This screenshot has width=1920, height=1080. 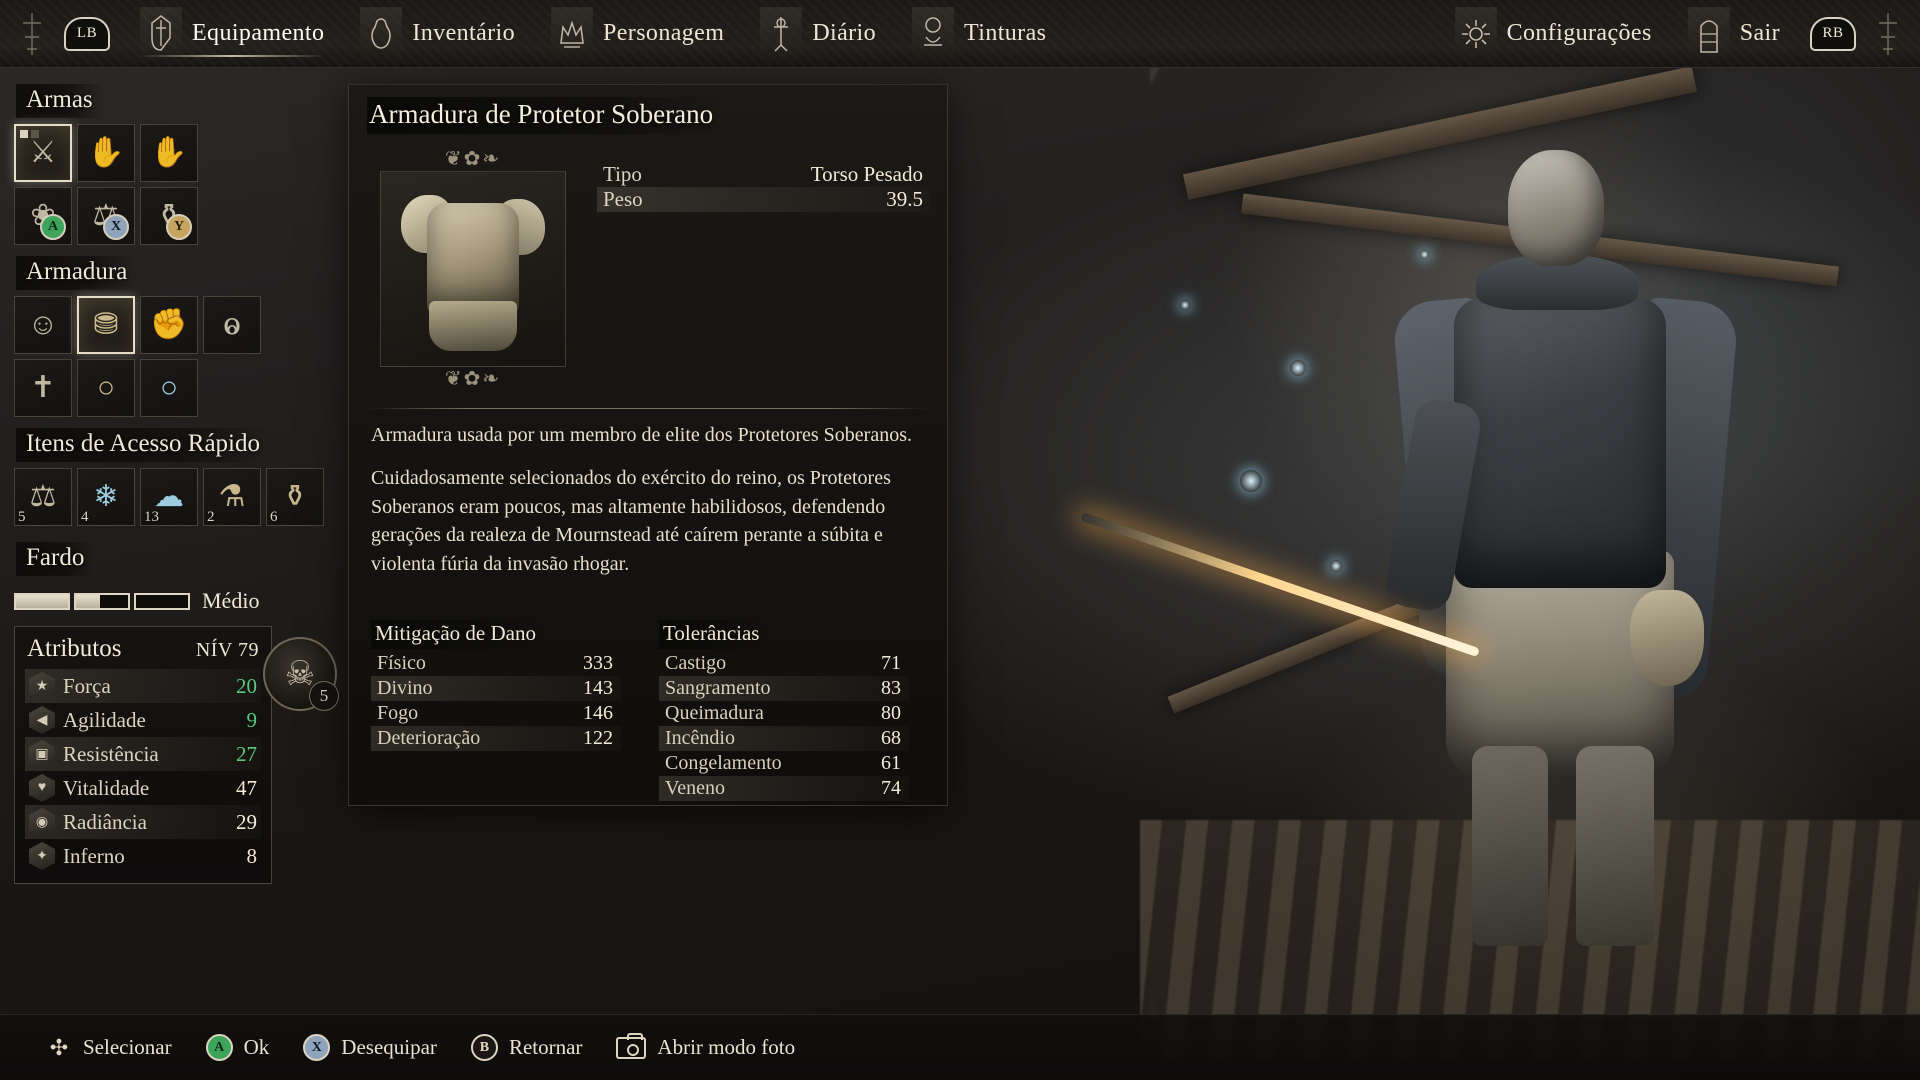 I want to click on quick-slot-1: ⚖ 5, so click(x=43, y=497).